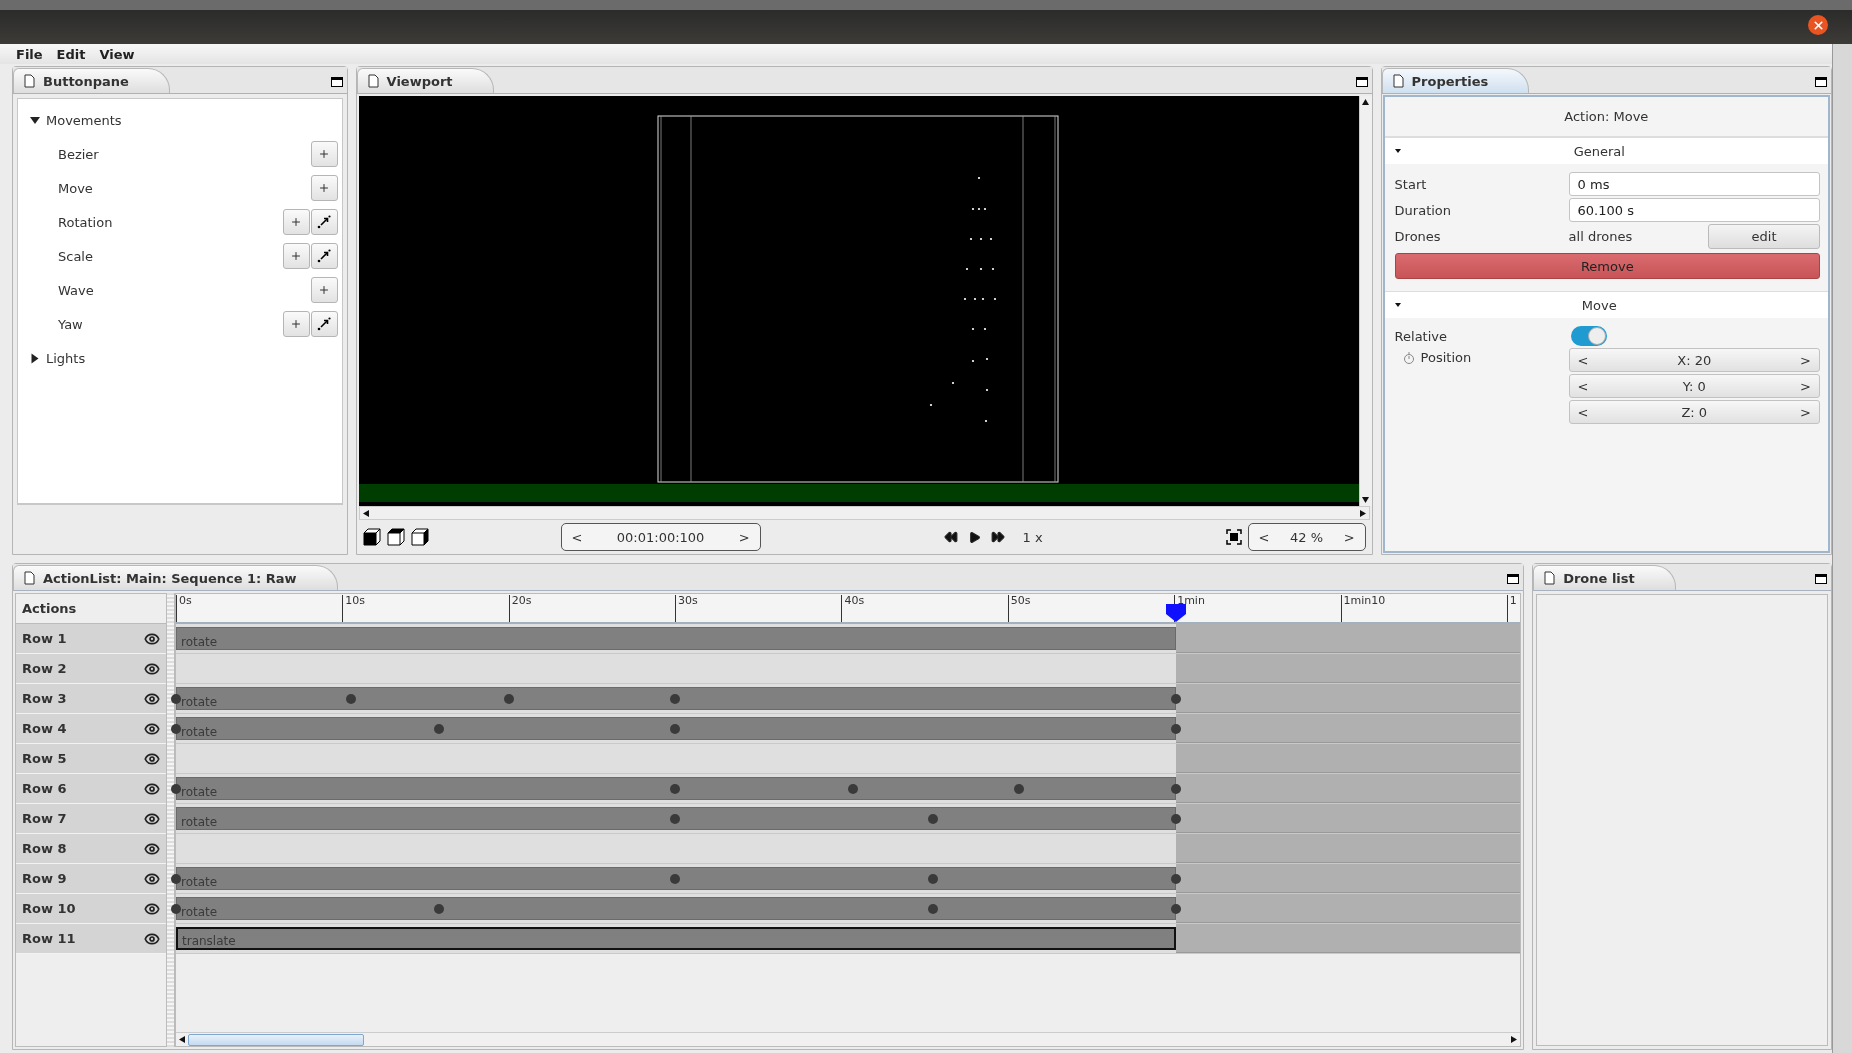 The height and width of the screenshot is (1053, 1852). What do you see at coordinates (91, 879) in the screenshot?
I see `row-header: Row 9` at bounding box center [91, 879].